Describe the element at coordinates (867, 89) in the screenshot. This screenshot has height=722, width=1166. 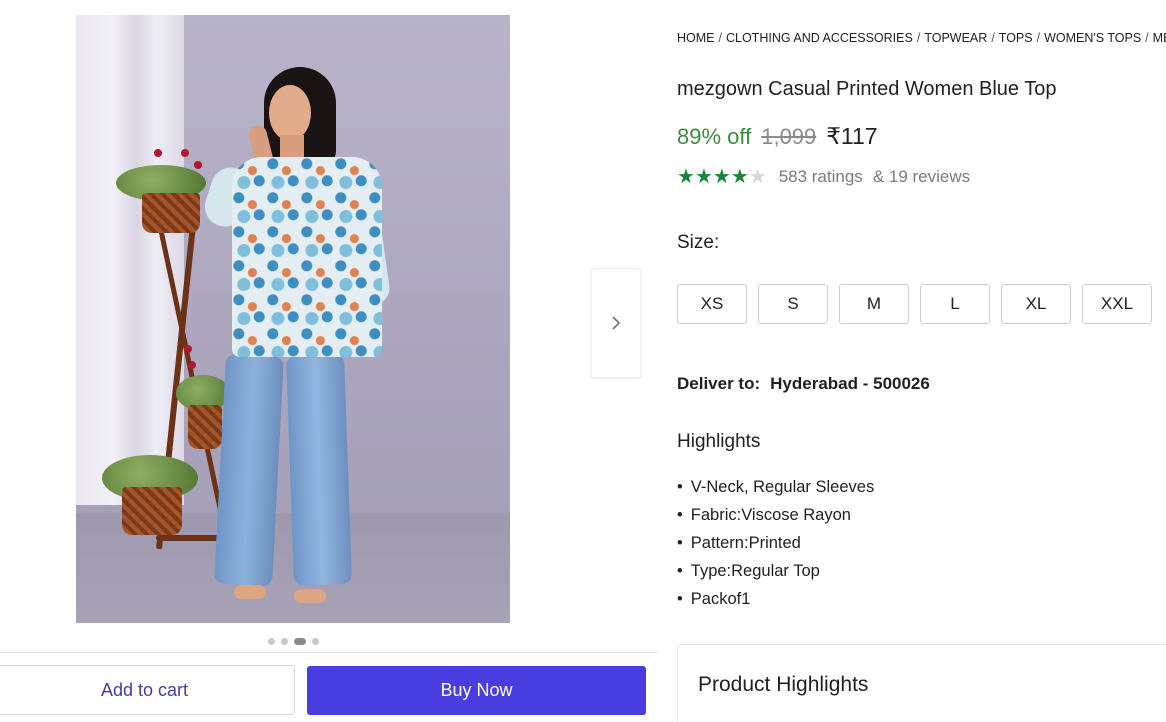
I see `product-title: mezgown Casual Printed Women Blue Top` at that location.